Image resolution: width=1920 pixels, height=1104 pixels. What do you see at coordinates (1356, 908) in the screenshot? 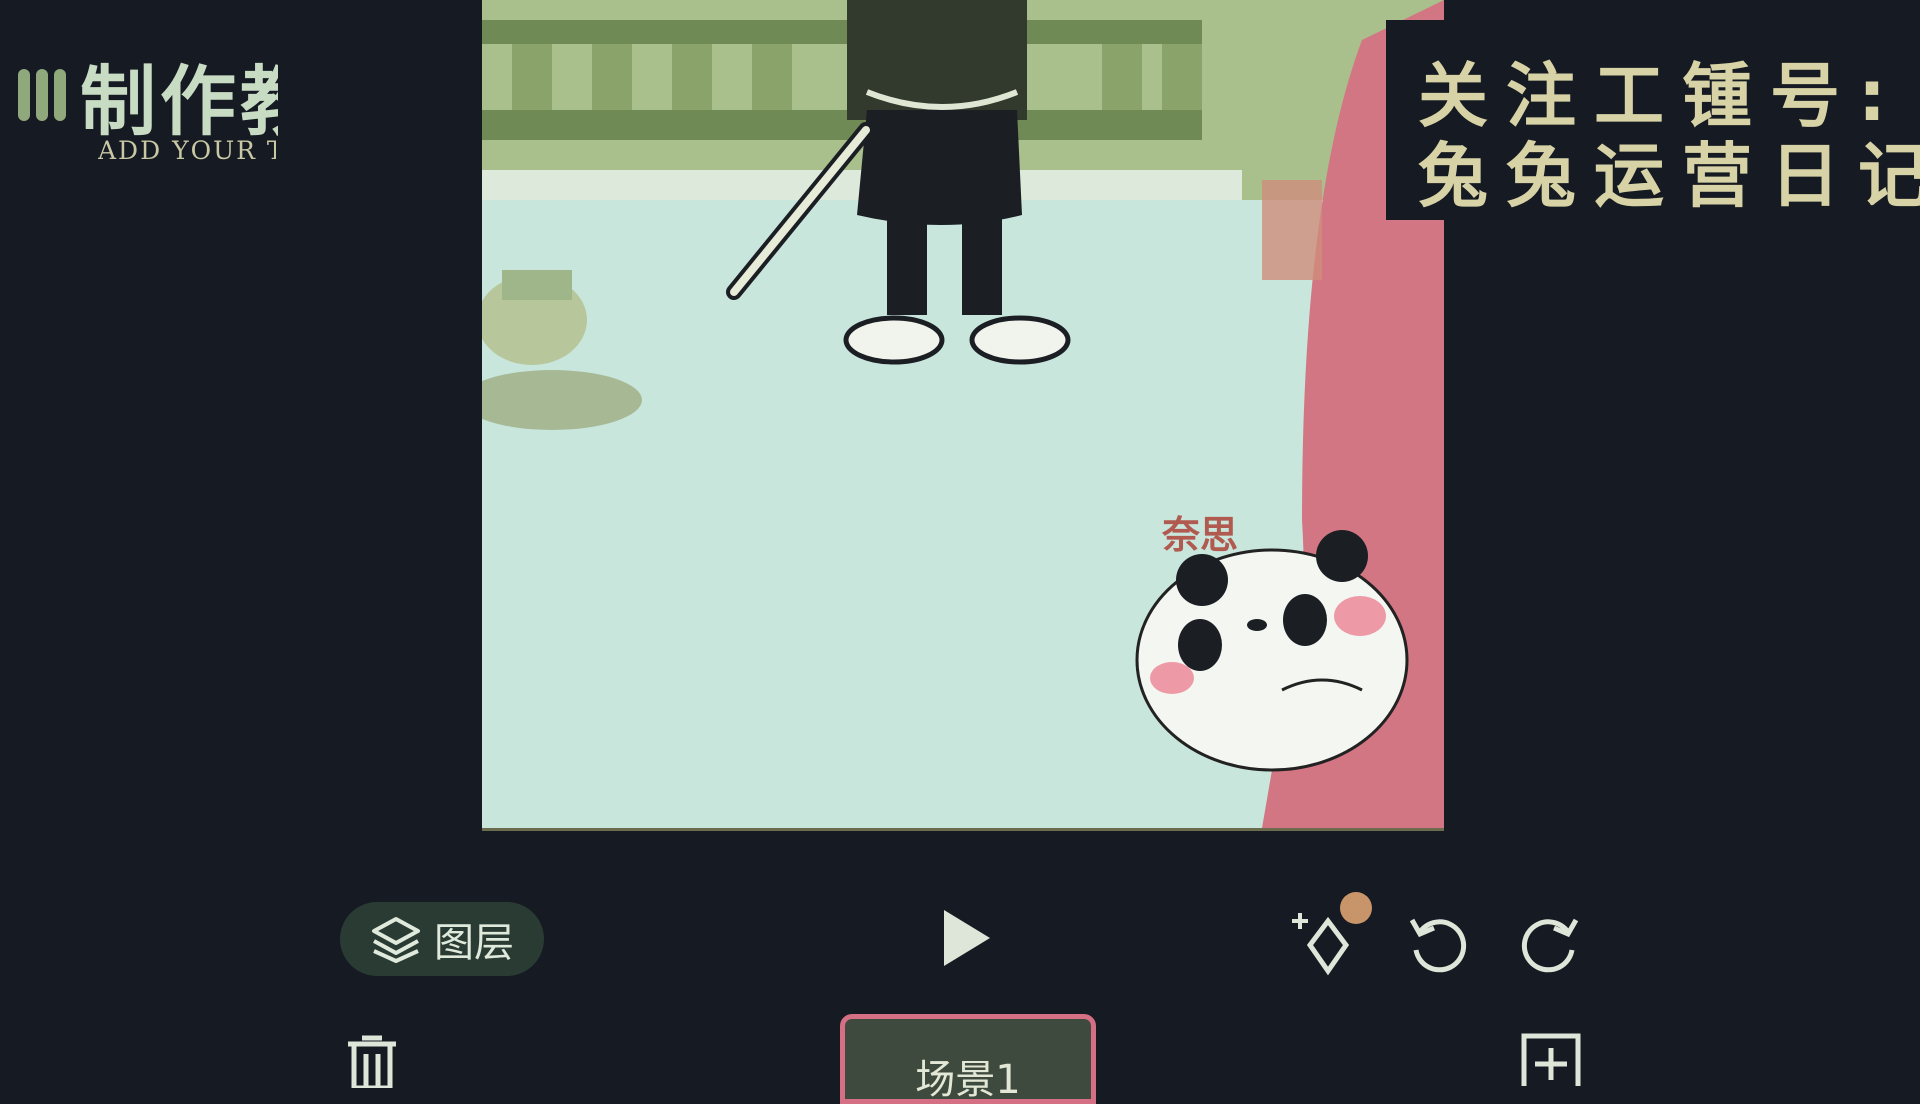
I see `pro-badge` at bounding box center [1356, 908].